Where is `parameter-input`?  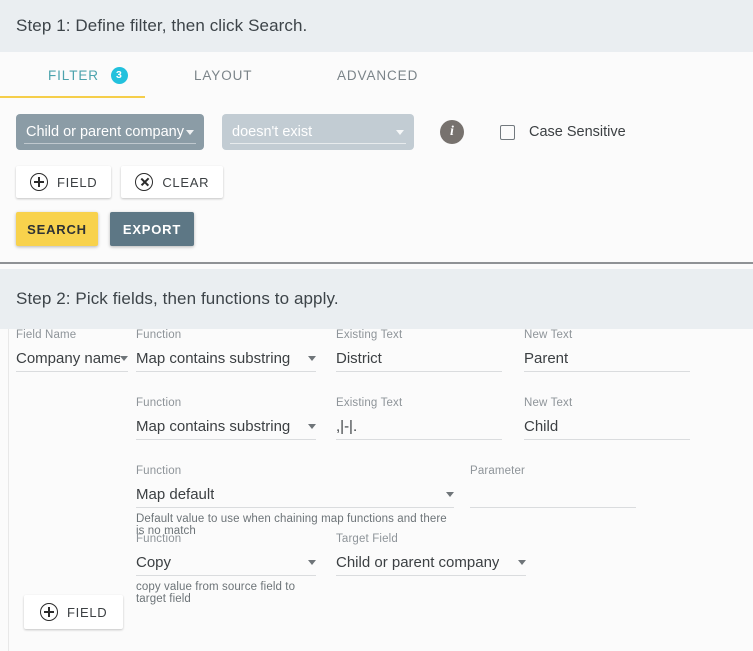 parameter-input is located at coordinates (553, 495).